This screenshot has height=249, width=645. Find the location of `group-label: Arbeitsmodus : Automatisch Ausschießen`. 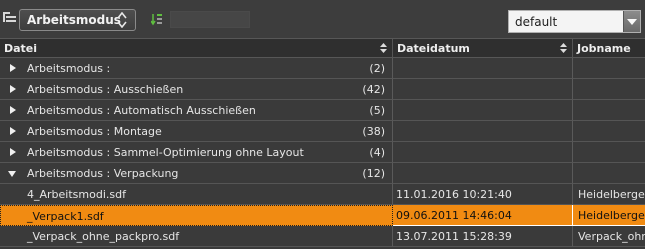

group-label: Arbeitsmodus : Automatisch Ausschießen is located at coordinates (141, 110).